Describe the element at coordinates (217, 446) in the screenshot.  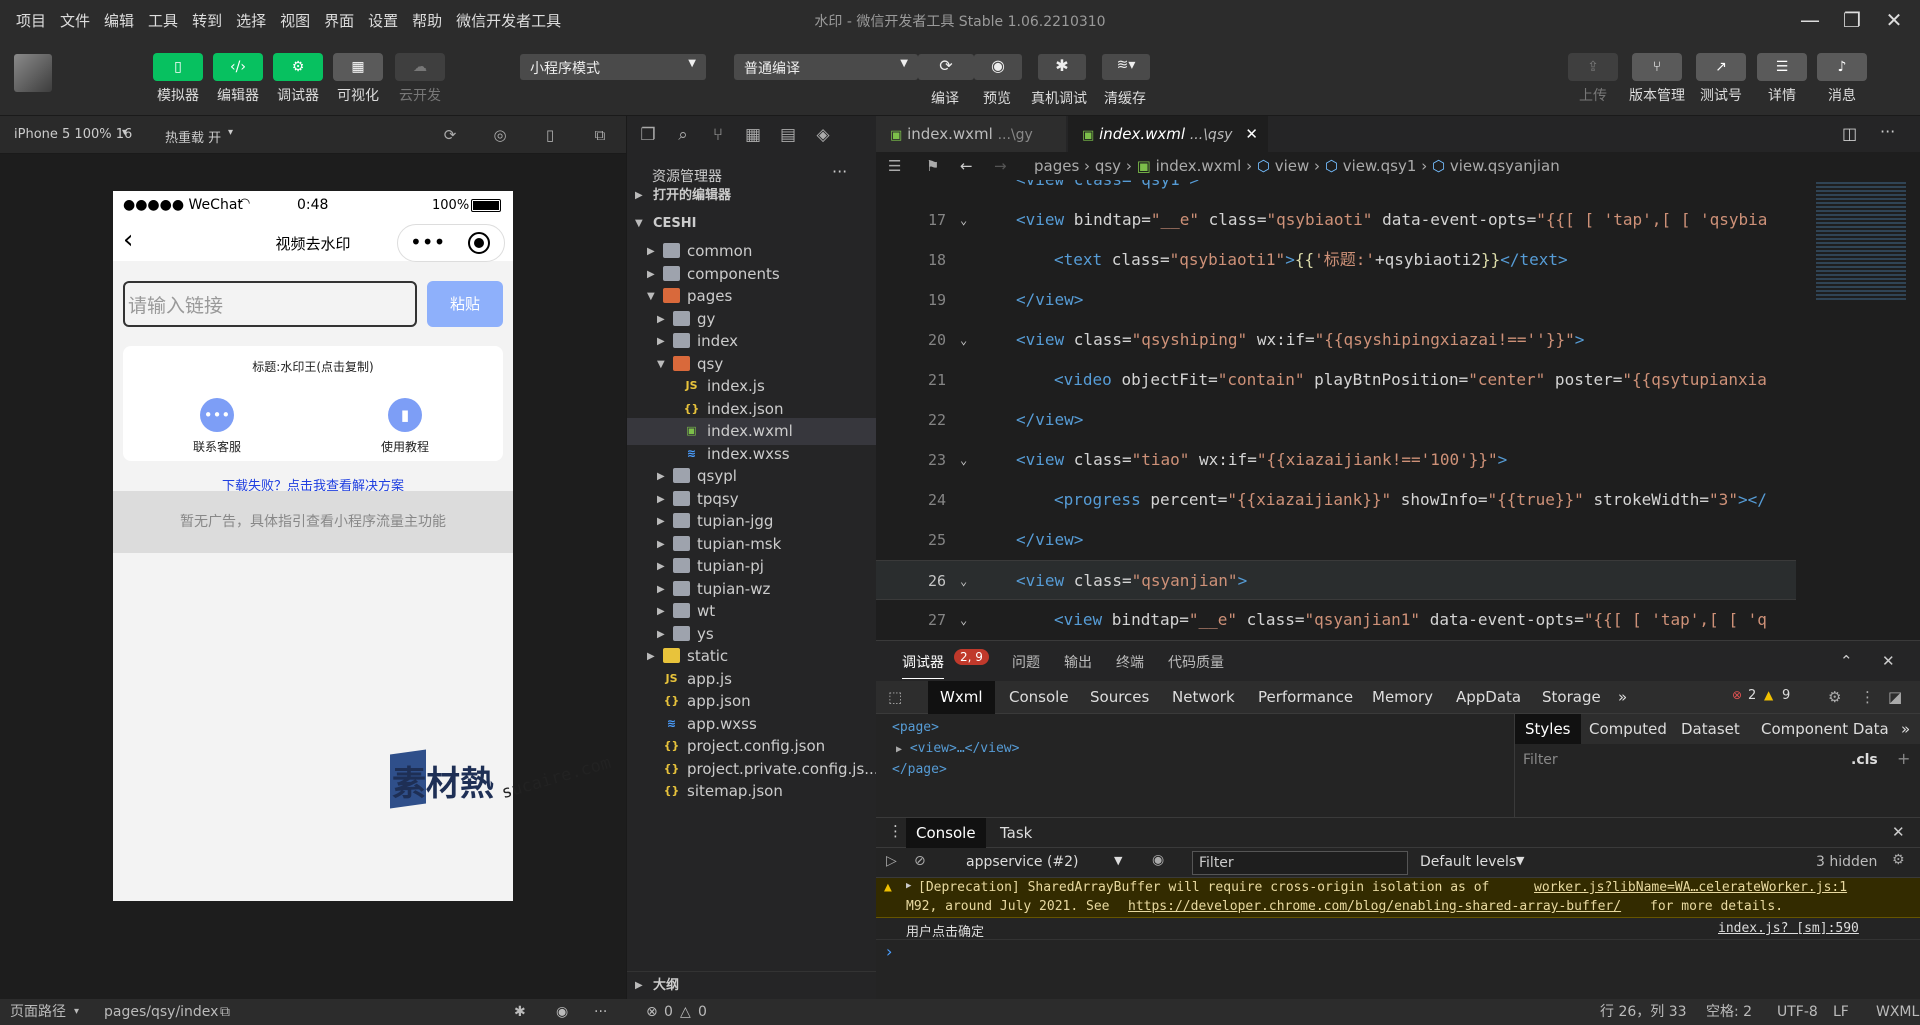
I see `contact-label: 联系客服` at that location.